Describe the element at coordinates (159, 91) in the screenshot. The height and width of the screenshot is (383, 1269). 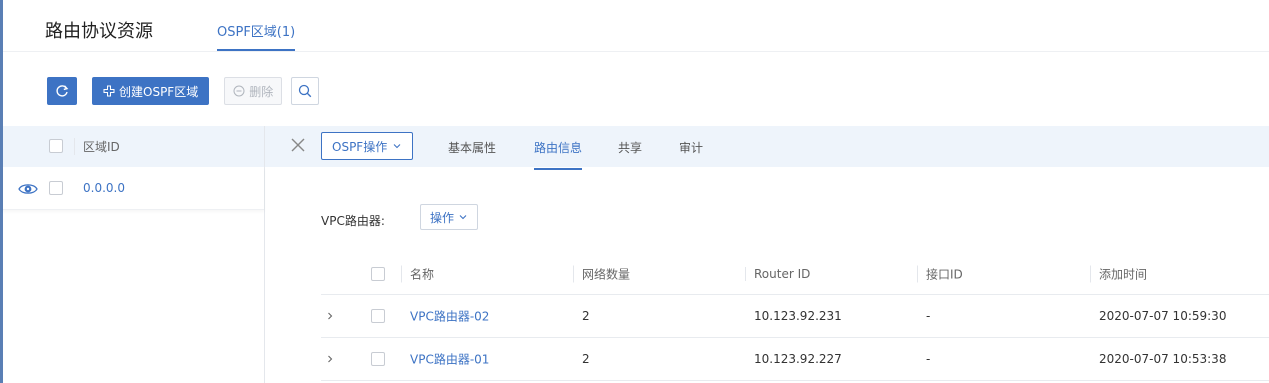
I see `create-button-label: 创建OSPF区域` at that location.